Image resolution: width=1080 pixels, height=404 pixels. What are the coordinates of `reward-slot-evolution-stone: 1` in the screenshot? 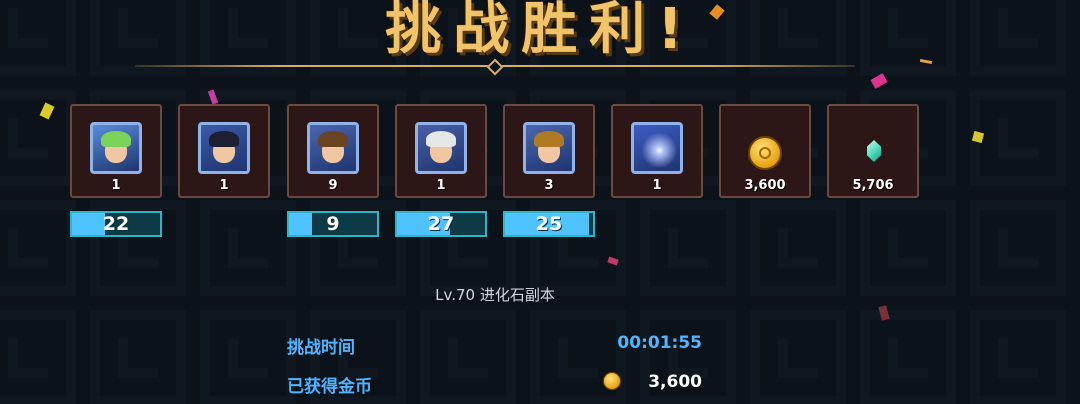 It's located at (657, 151).